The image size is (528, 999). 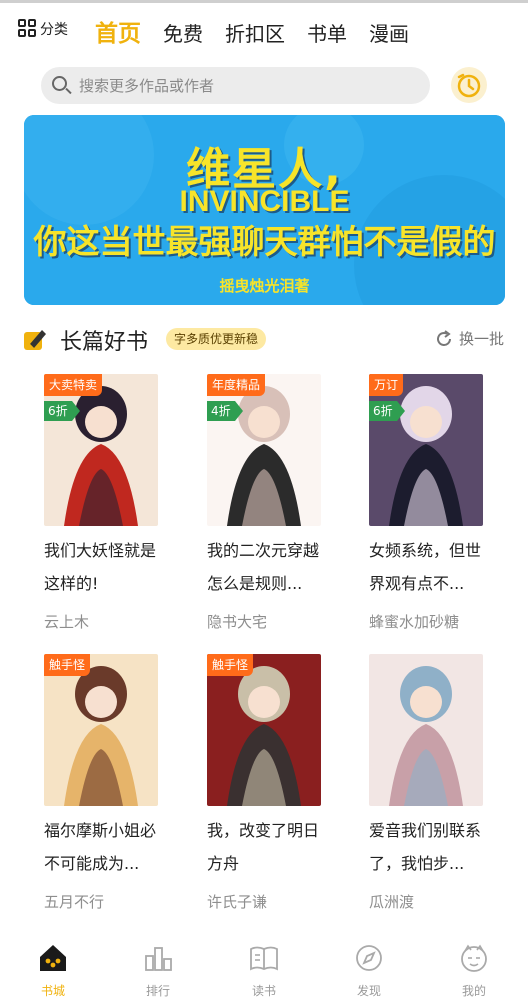 What do you see at coordinates (54, 30) in the screenshot?
I see `category-label: 分类` at bounding box center [54, 30].